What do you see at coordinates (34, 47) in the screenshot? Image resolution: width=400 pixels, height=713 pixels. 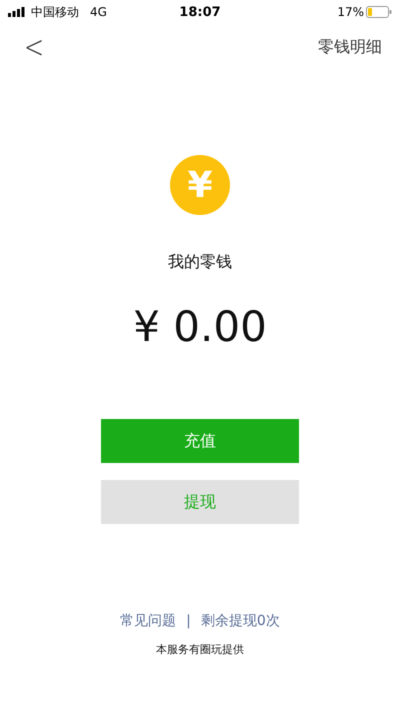 I see `back-button: <` at bounding box center [34, 47].